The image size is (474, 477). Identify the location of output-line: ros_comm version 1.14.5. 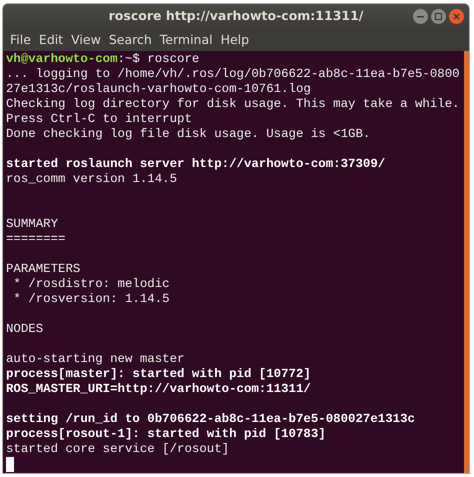
(92, 179).